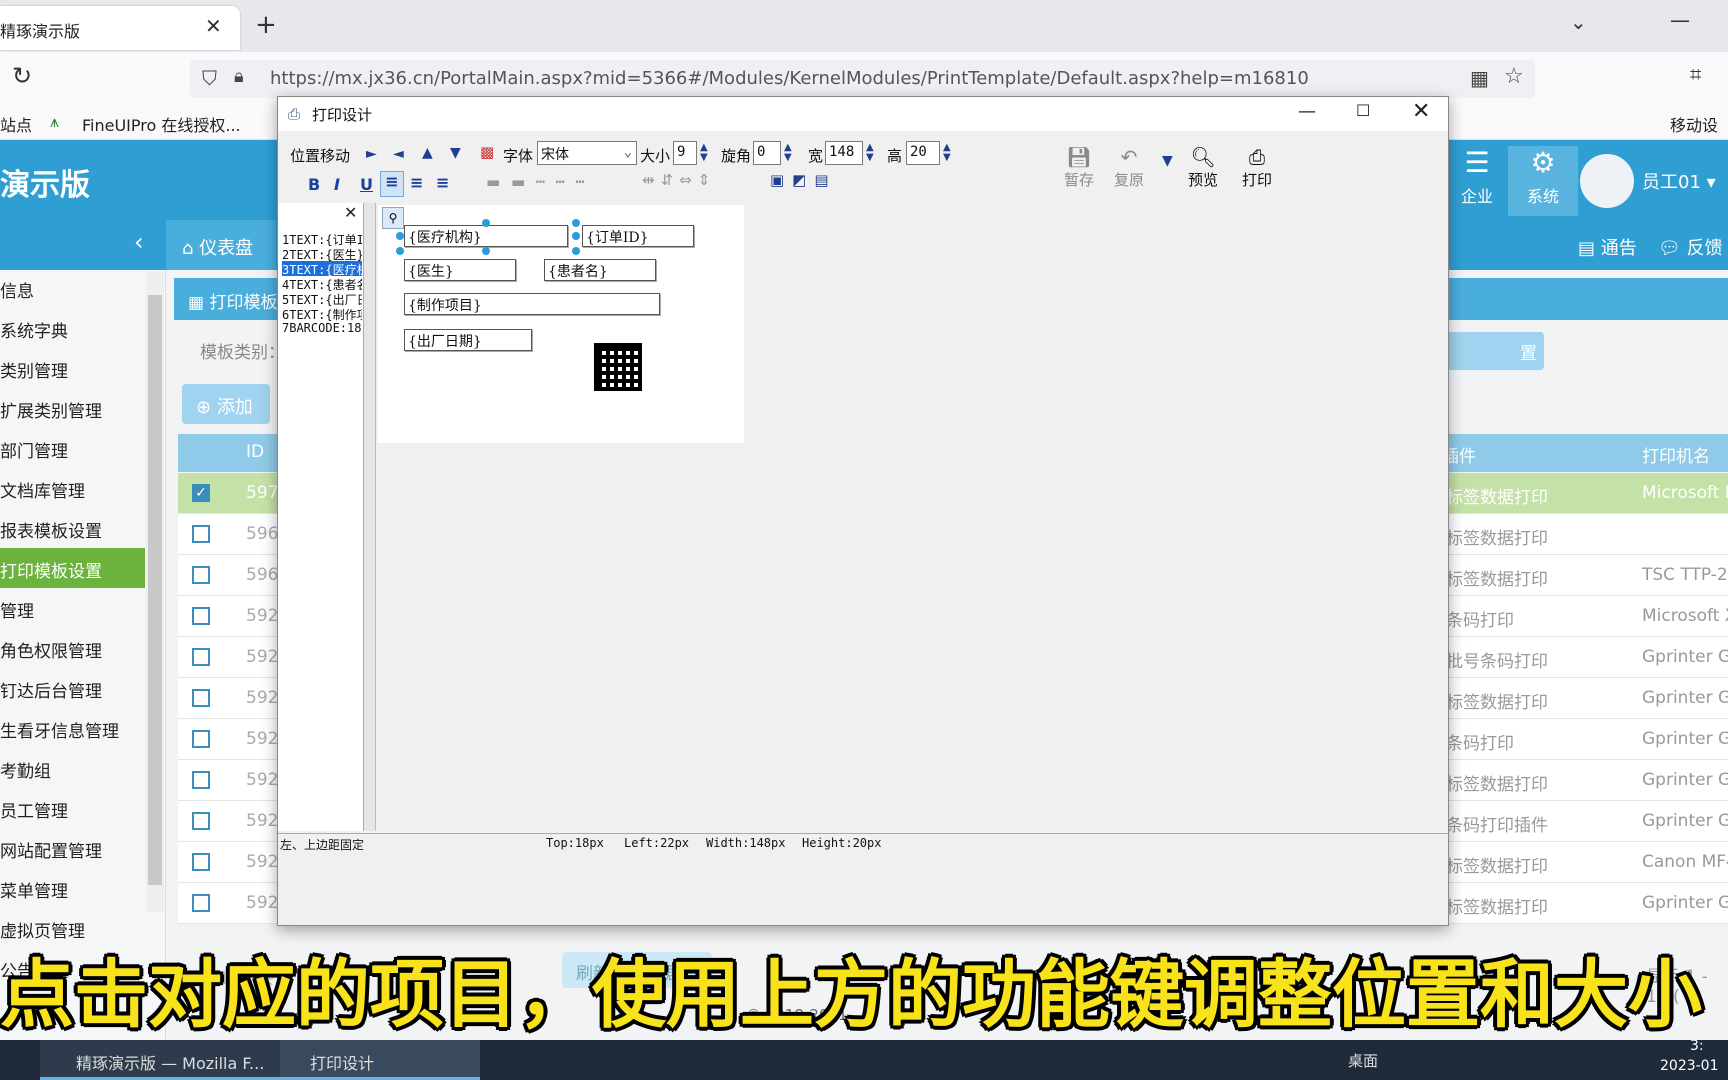  I want to click on sidebar-item: 管理, so click(72, 608).